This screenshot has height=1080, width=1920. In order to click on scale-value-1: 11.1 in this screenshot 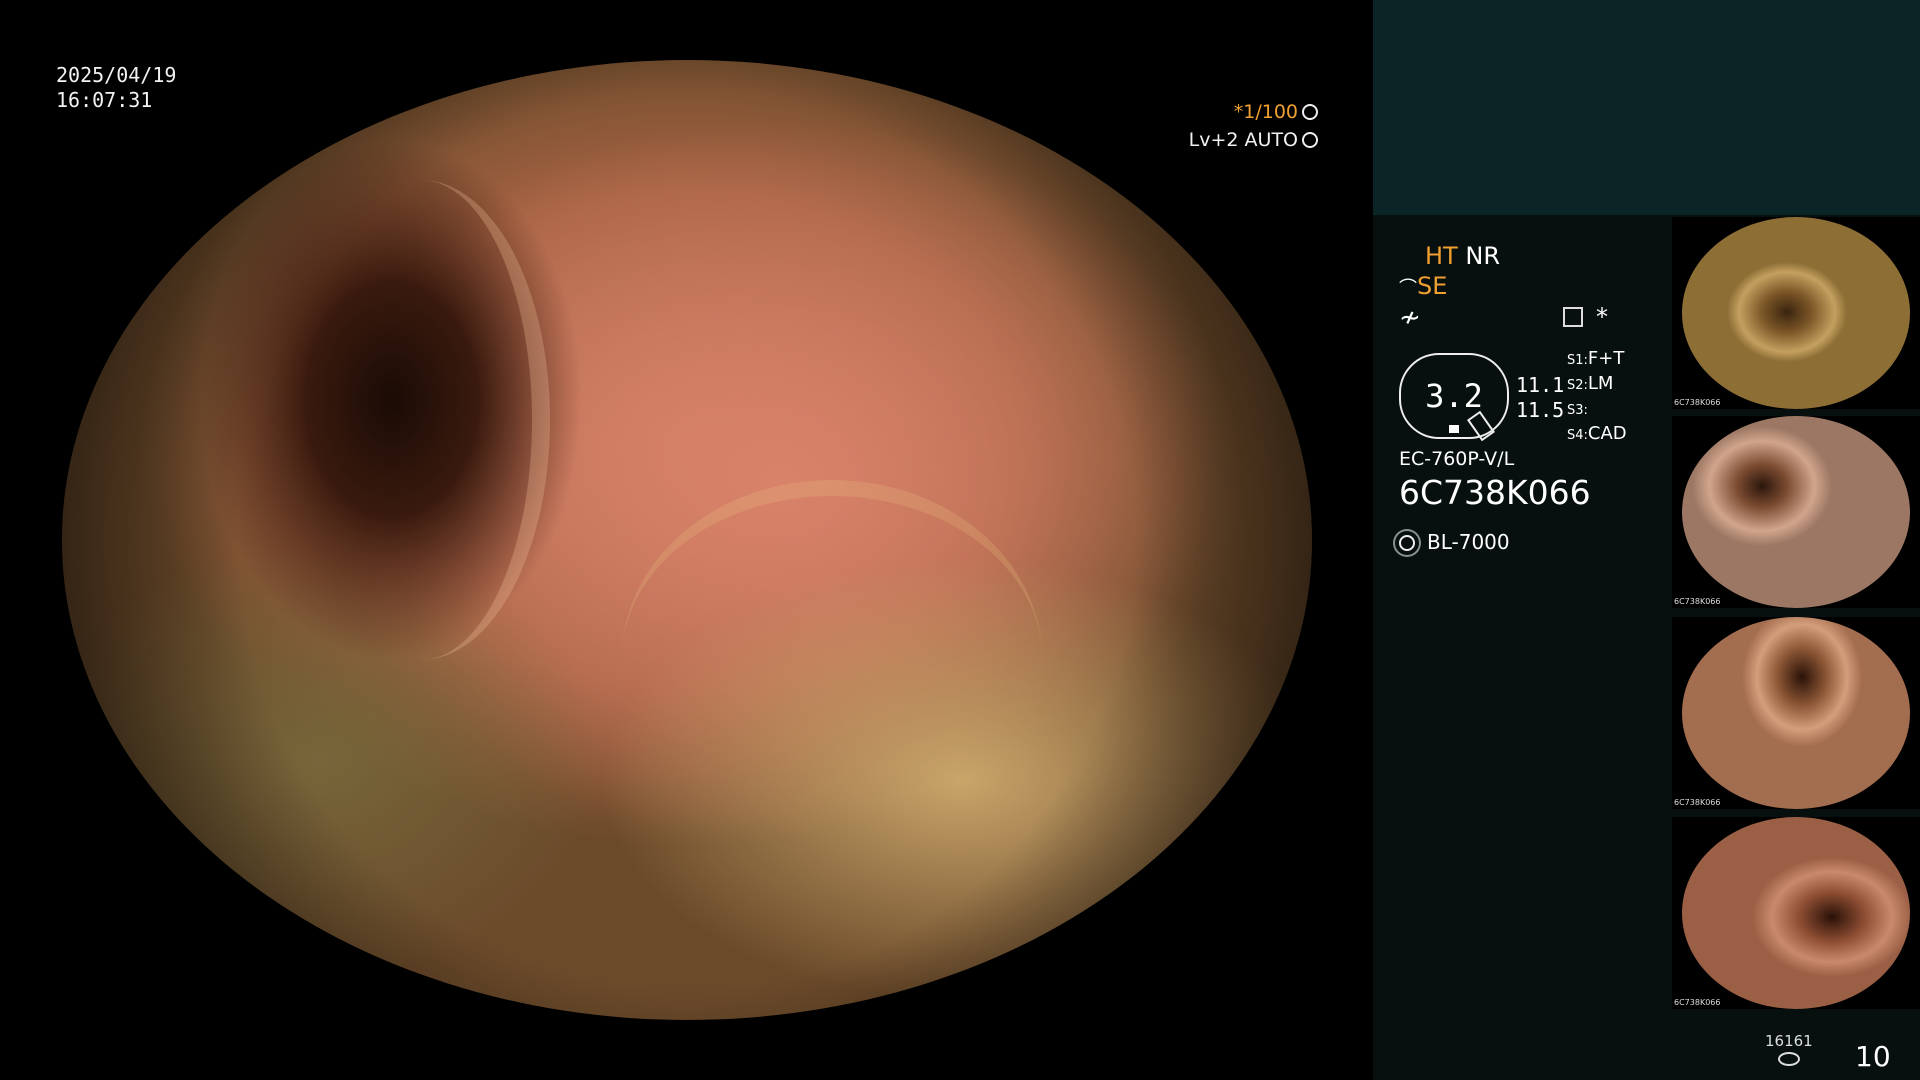, I will do `click(1540, 385)`.